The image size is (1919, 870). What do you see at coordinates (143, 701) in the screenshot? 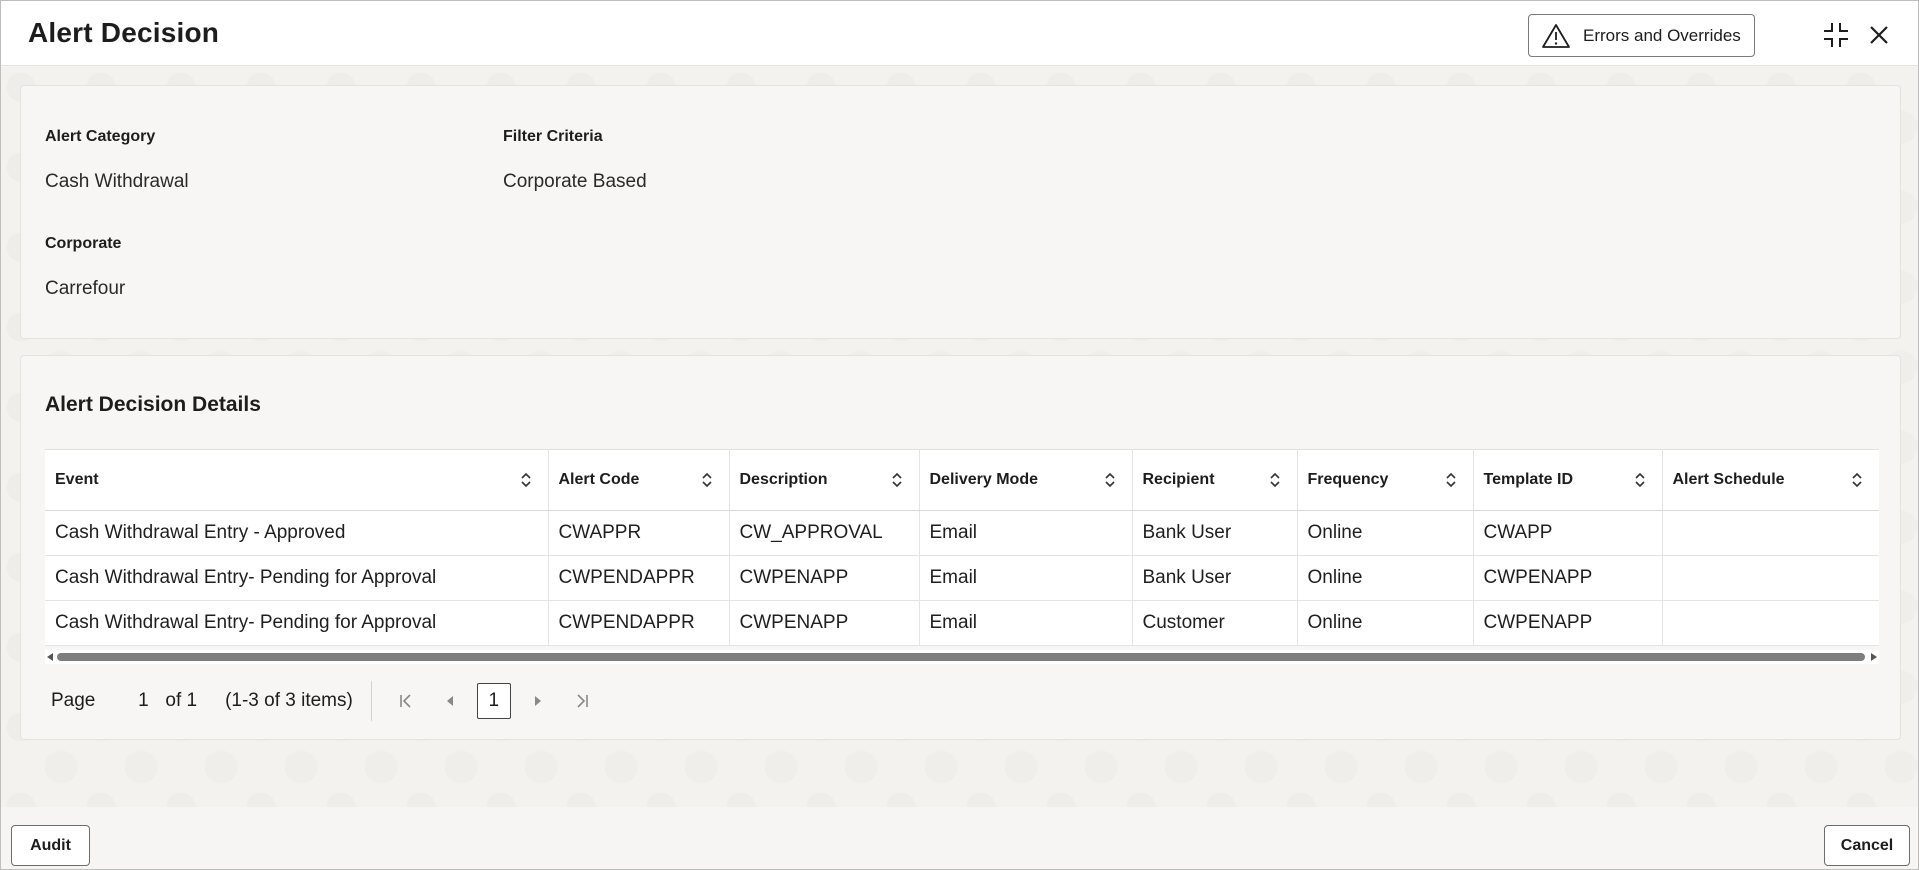
I see `current-page-input: 1` at bounding box center [143, 701].